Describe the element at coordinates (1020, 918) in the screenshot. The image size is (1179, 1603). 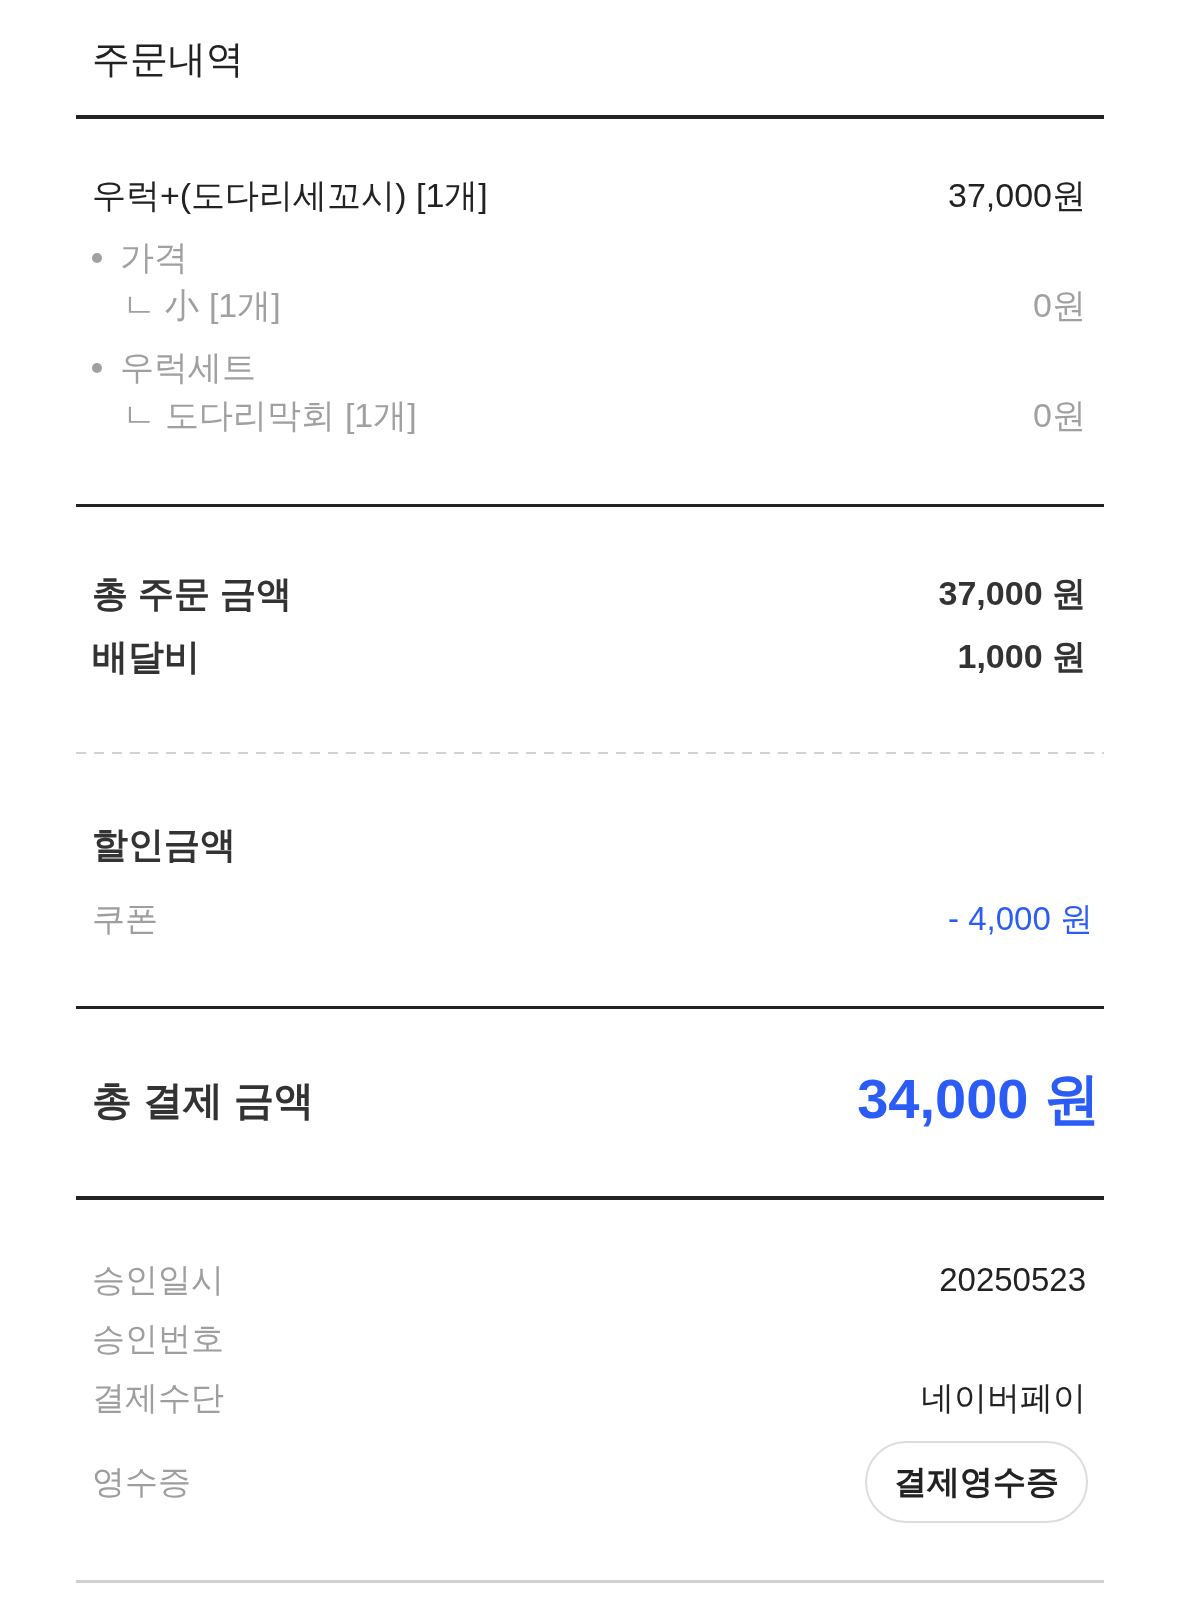
I see `discount-value: - 4,000 원` at that location.